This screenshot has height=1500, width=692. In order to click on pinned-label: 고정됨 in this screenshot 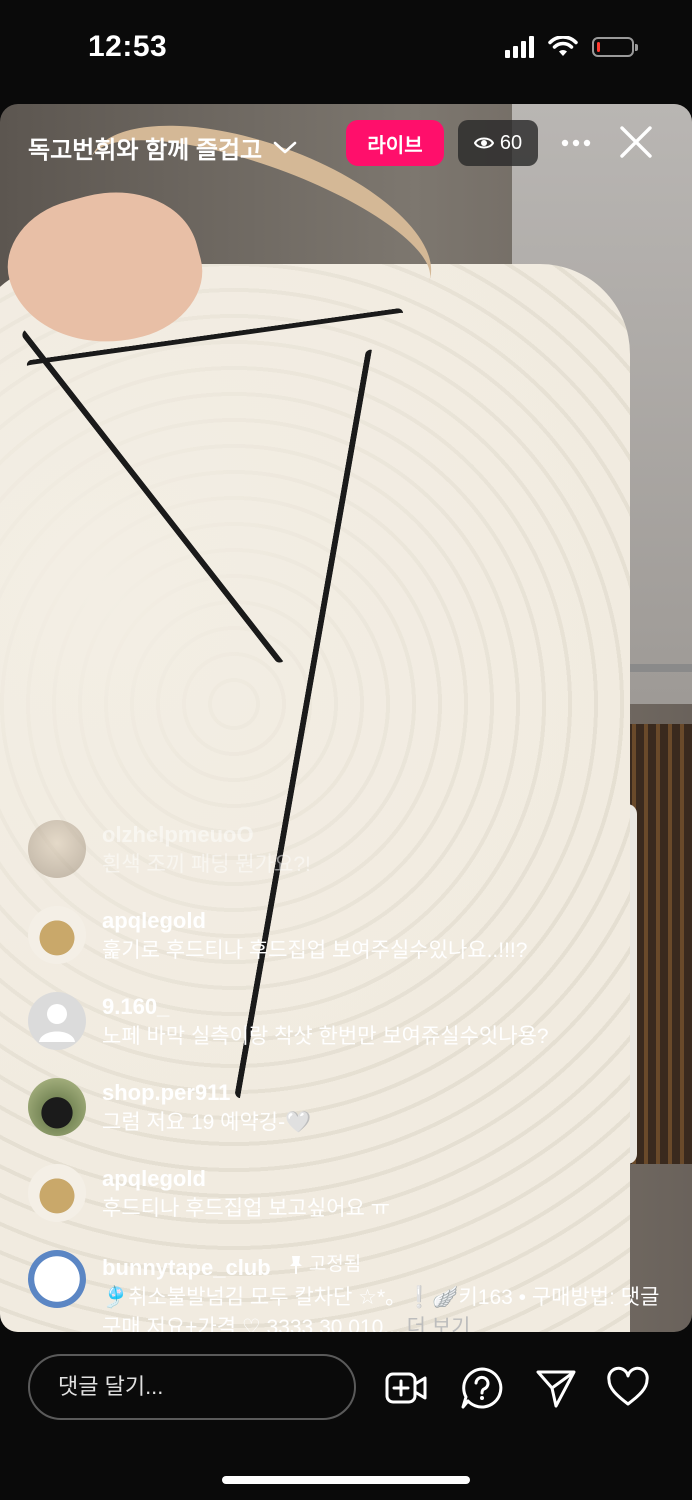, I will do `click(335, 1264)`.